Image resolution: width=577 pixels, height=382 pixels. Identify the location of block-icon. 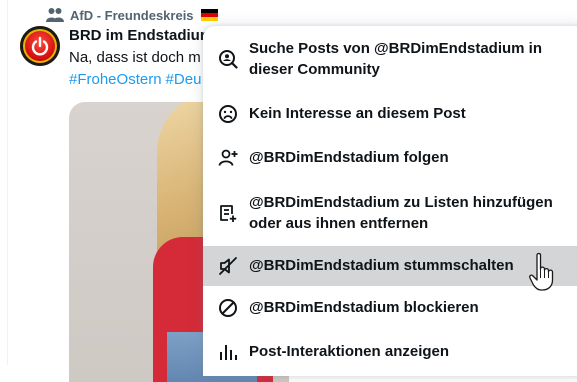
(228, 308).